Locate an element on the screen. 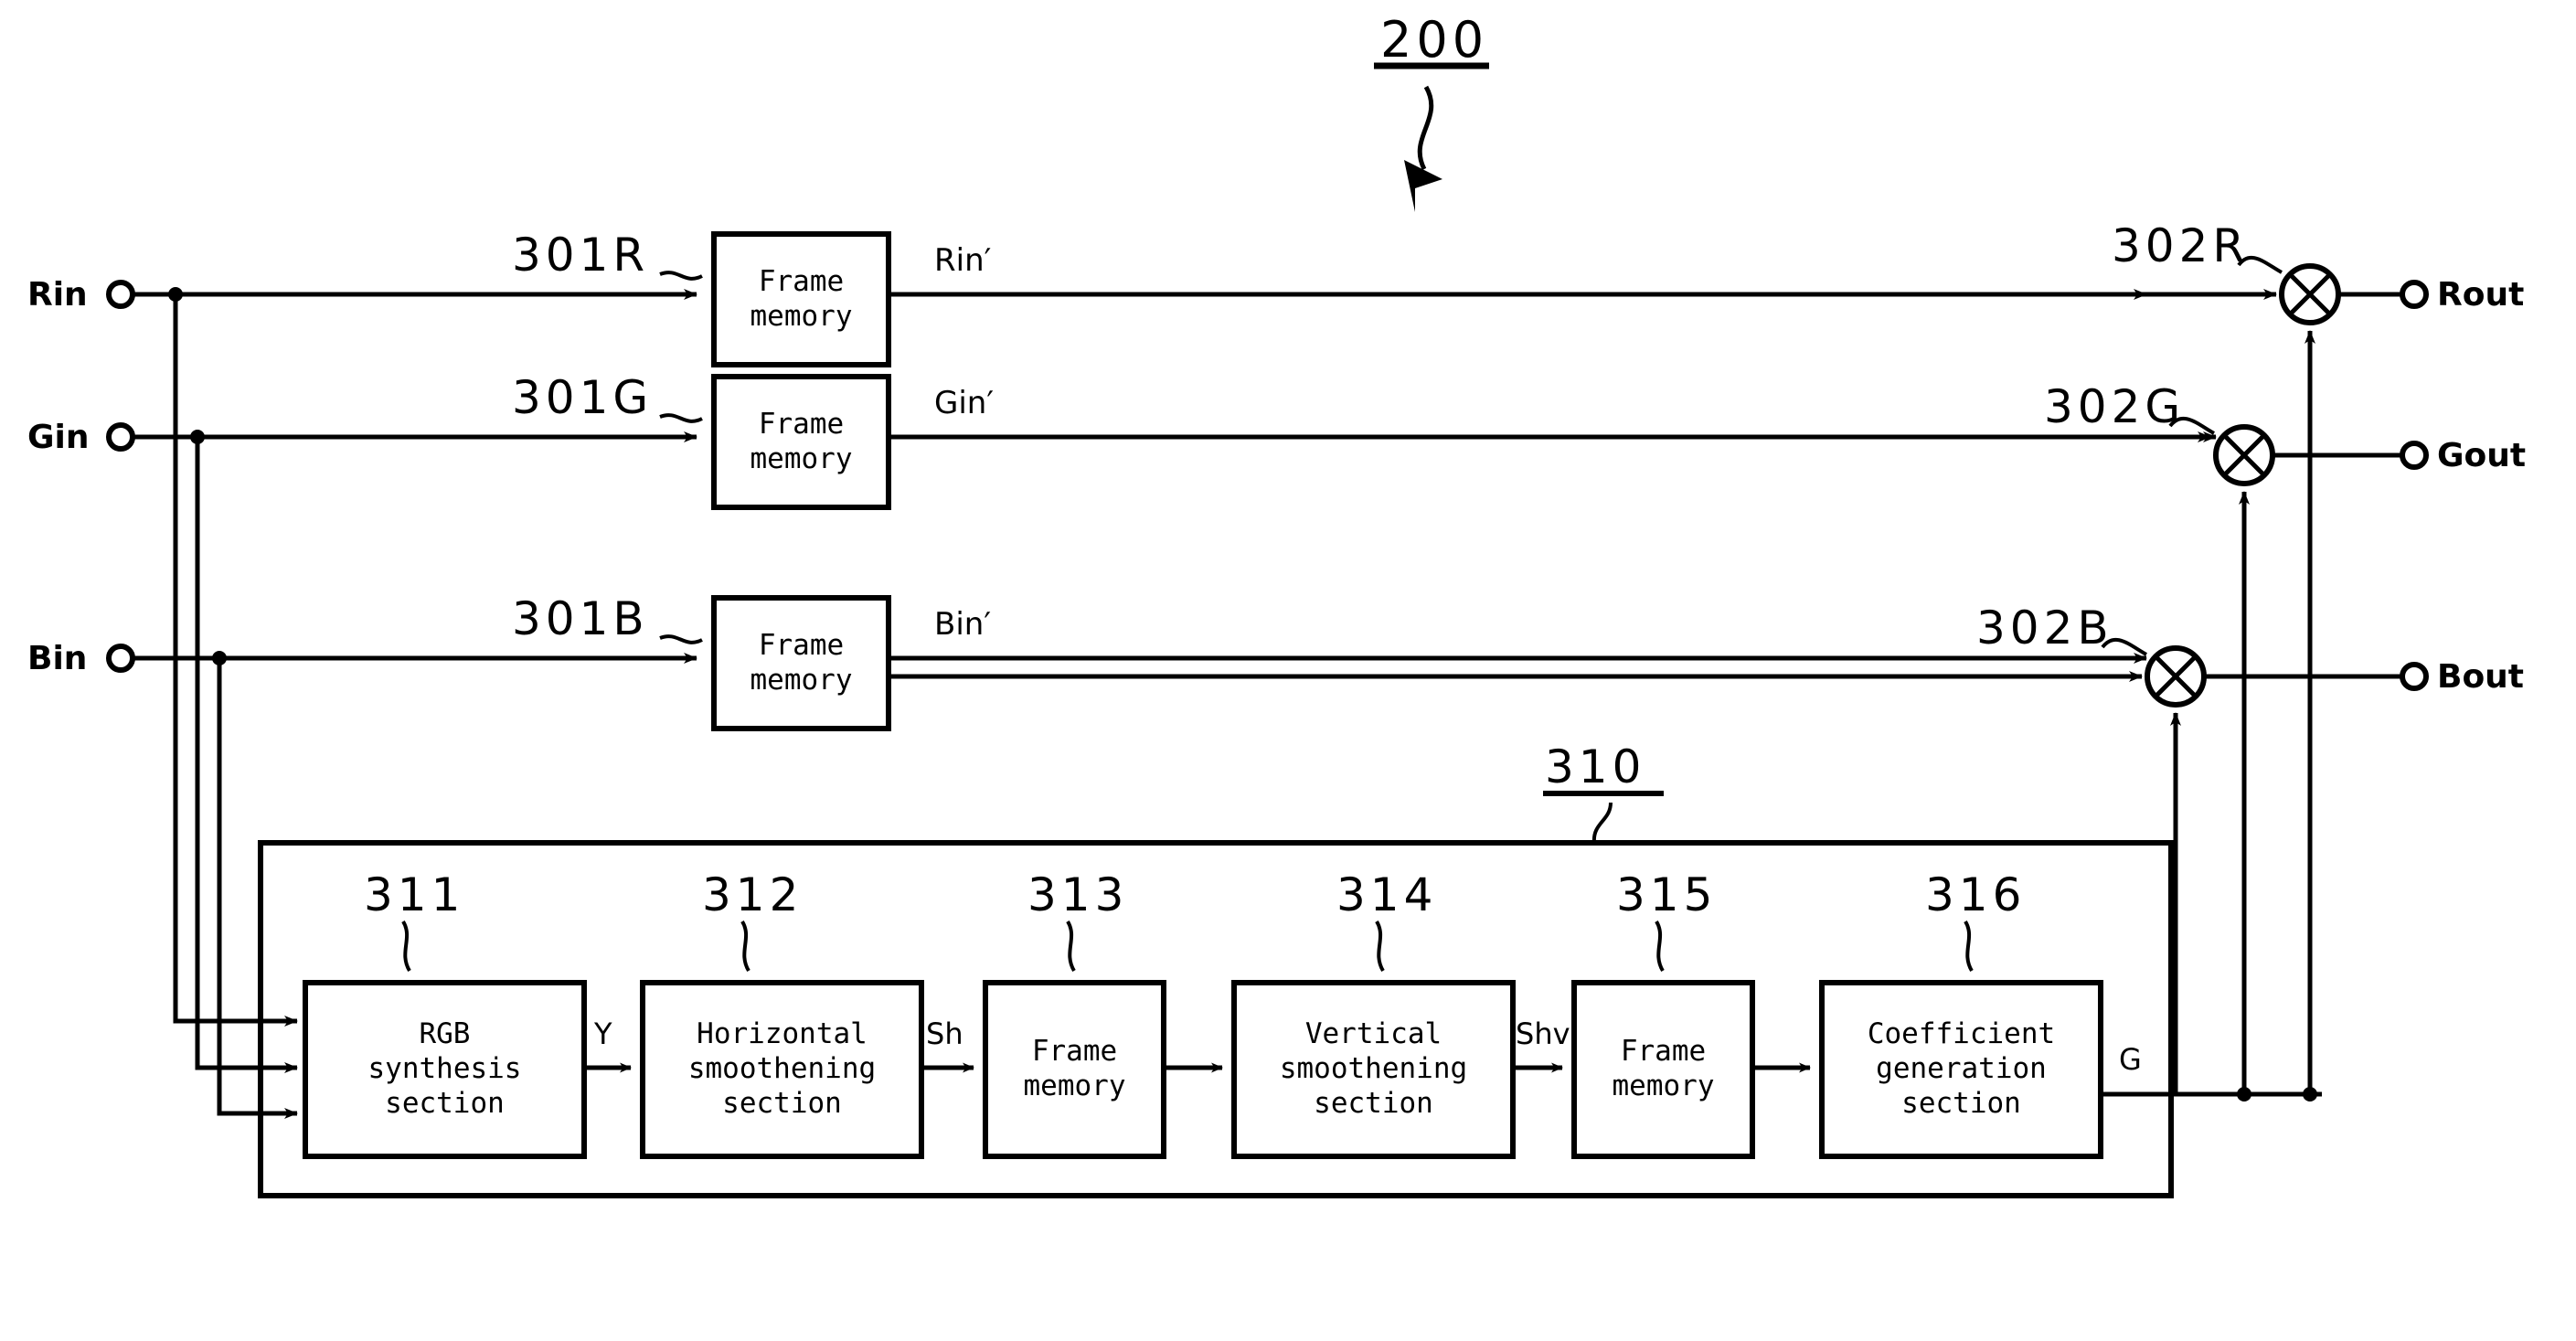 The image size is (2576, 1341). terminal-gout is located at coordinates (2414, 456).